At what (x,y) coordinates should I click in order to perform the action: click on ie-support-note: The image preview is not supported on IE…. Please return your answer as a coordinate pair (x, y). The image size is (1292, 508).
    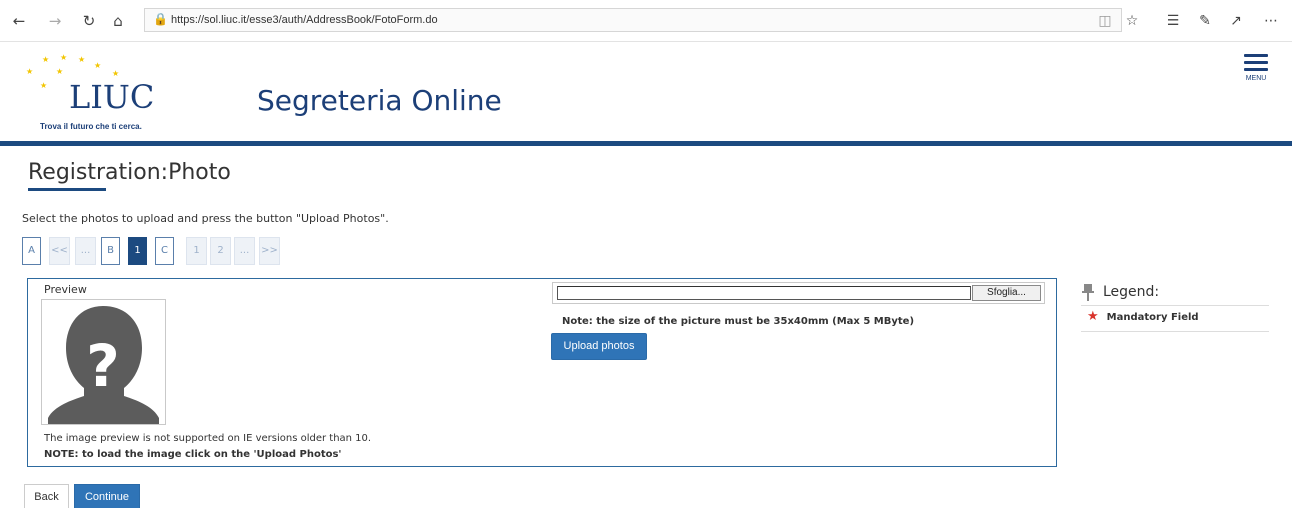
    Looking at the image, I should click on (208, 438).